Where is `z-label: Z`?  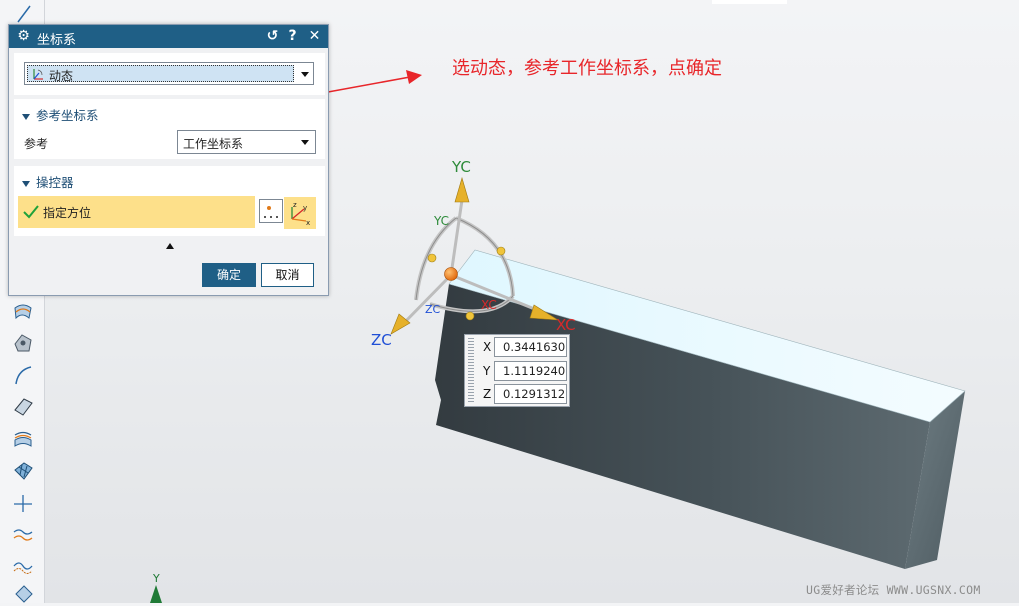 z-label: Z is located at coordinates (487, 394).